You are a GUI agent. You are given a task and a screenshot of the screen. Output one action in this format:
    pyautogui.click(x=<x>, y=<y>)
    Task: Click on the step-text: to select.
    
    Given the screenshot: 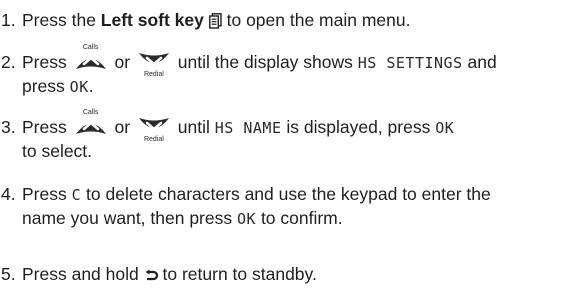 What is the action you would take?
    pyautogui.click(x=57, y=151)
    